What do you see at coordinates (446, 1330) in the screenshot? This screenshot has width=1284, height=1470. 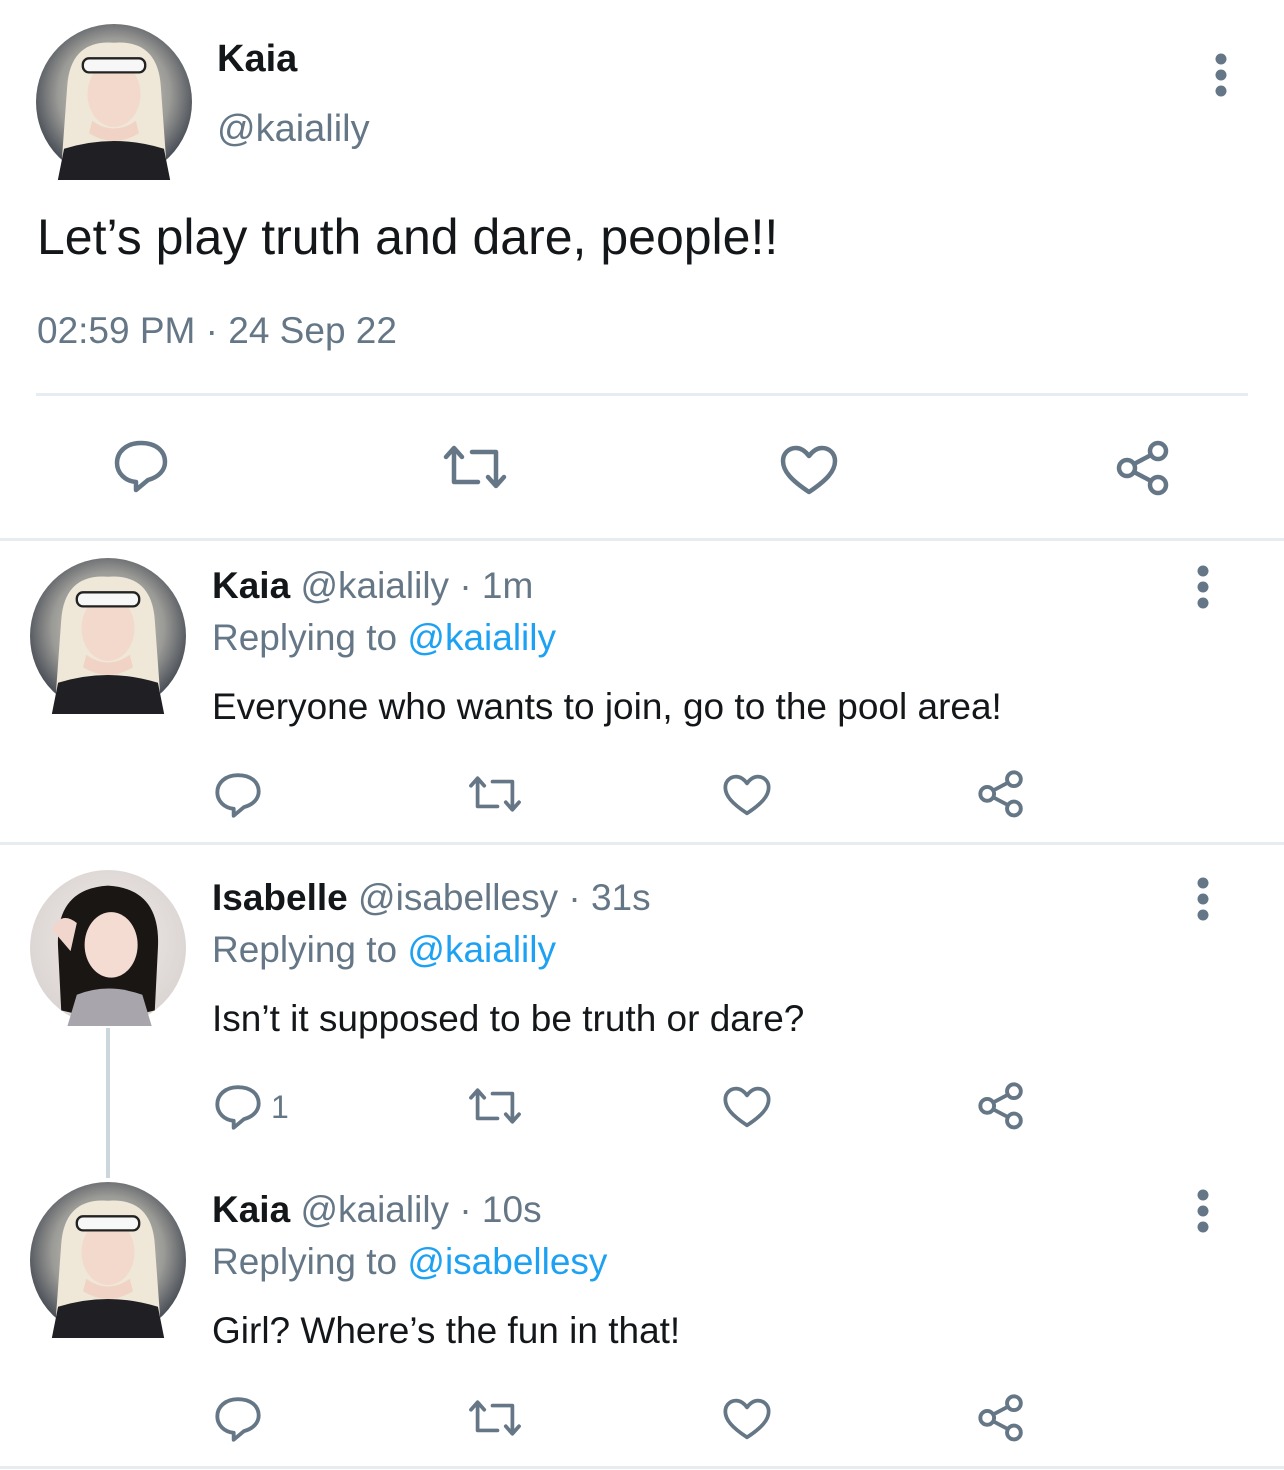 I see `reply-text: Girl? Where’s the fun in that!` at bounding box center [446, 1330].